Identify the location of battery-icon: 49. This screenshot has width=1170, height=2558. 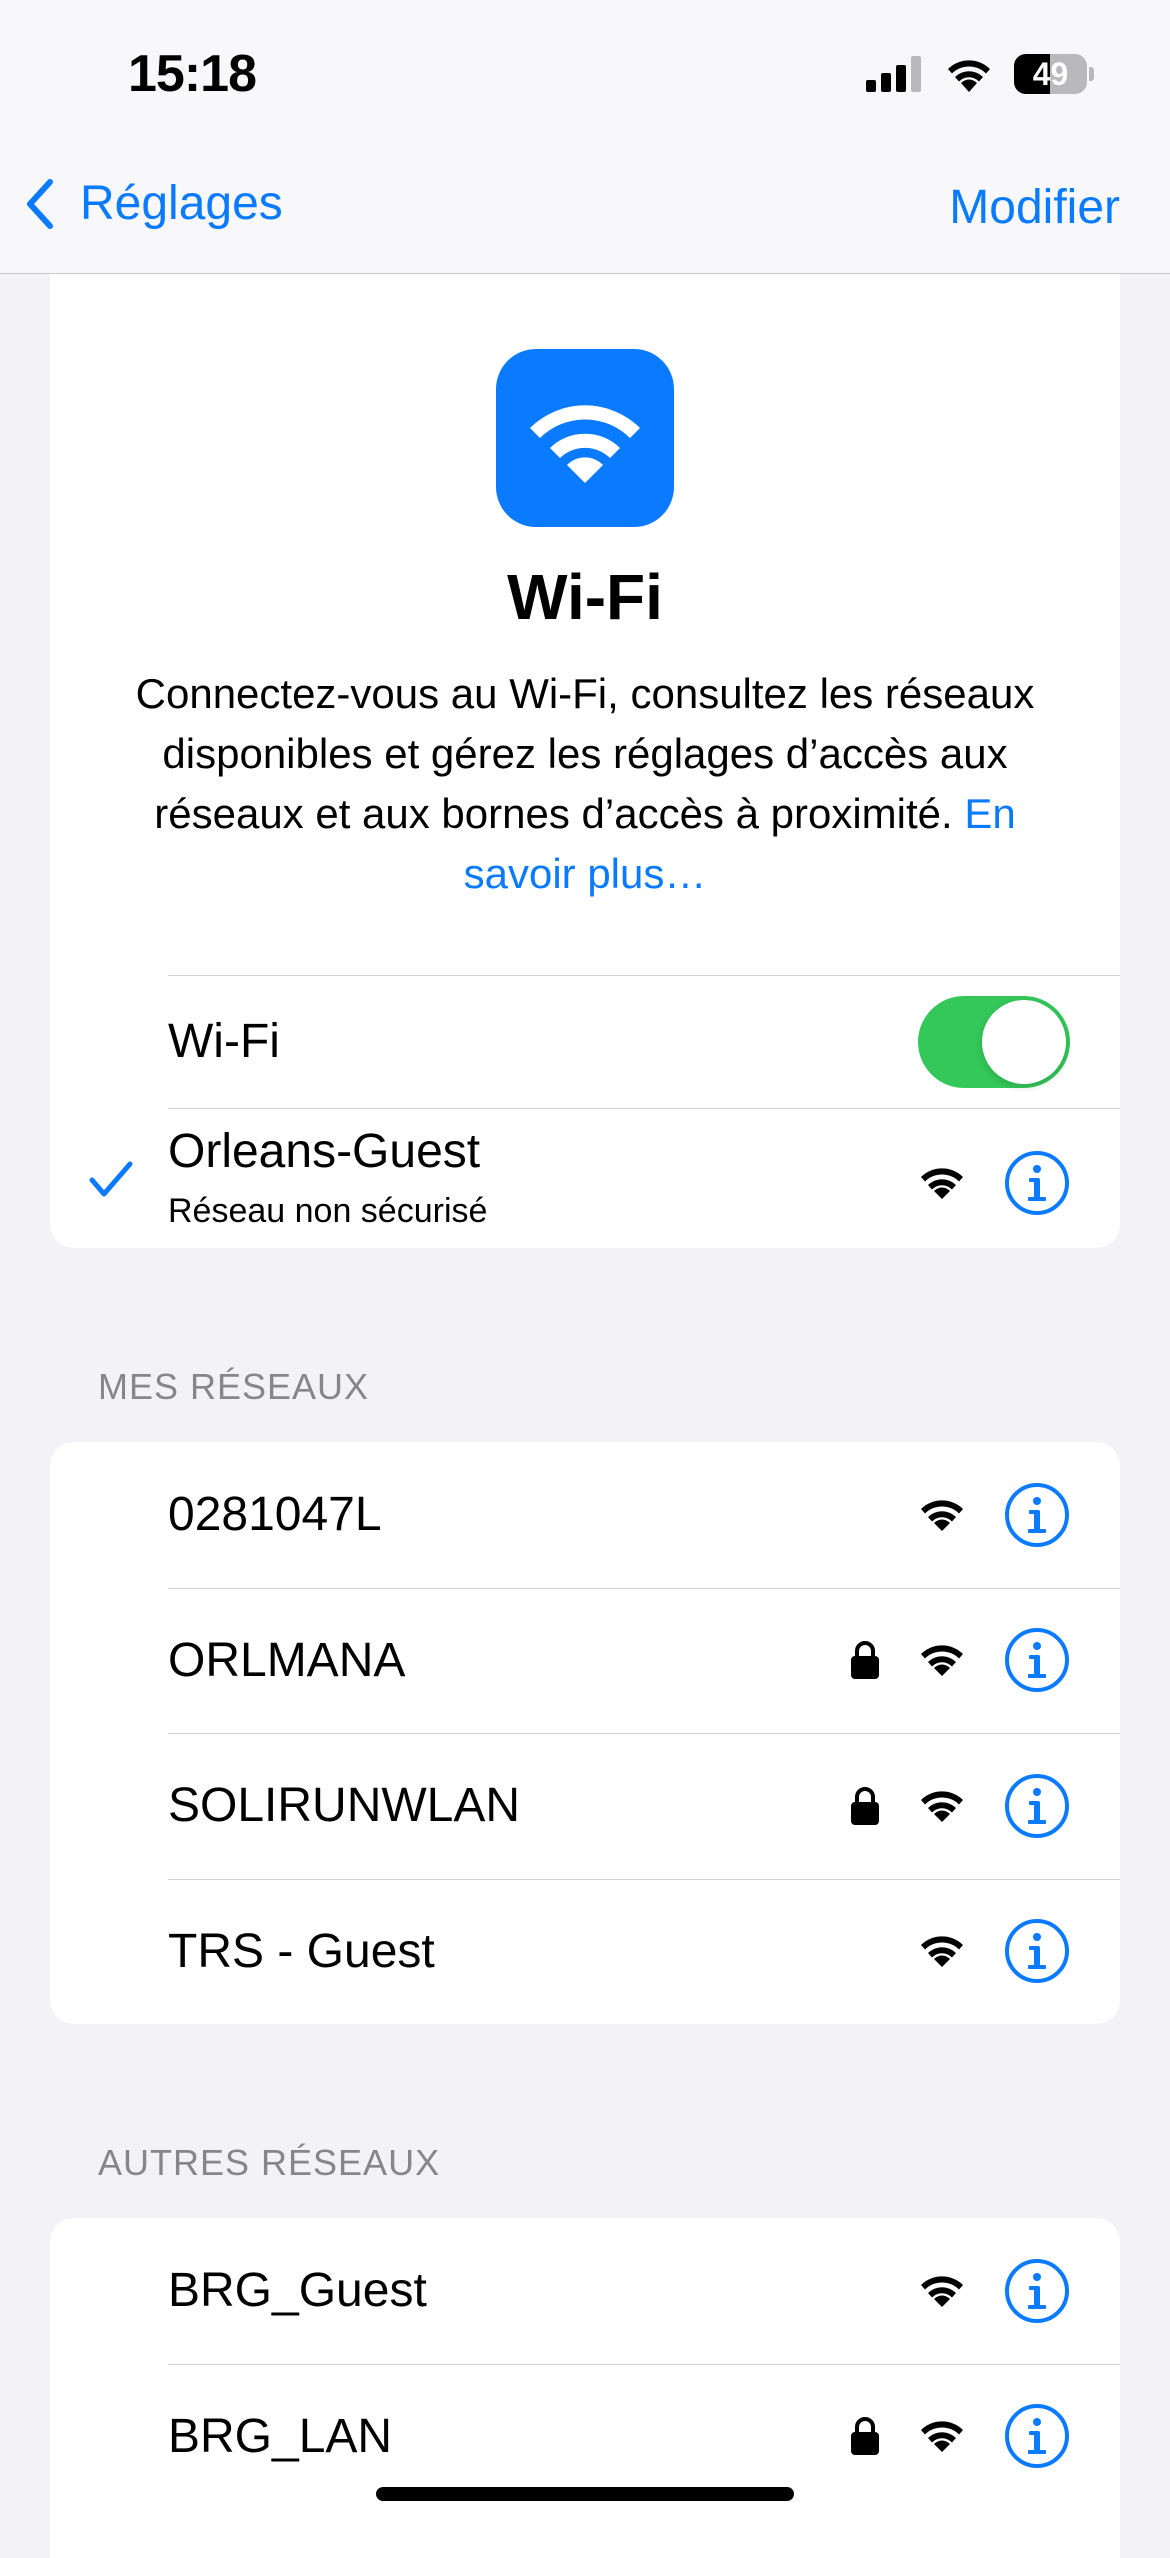
(1054, 74).